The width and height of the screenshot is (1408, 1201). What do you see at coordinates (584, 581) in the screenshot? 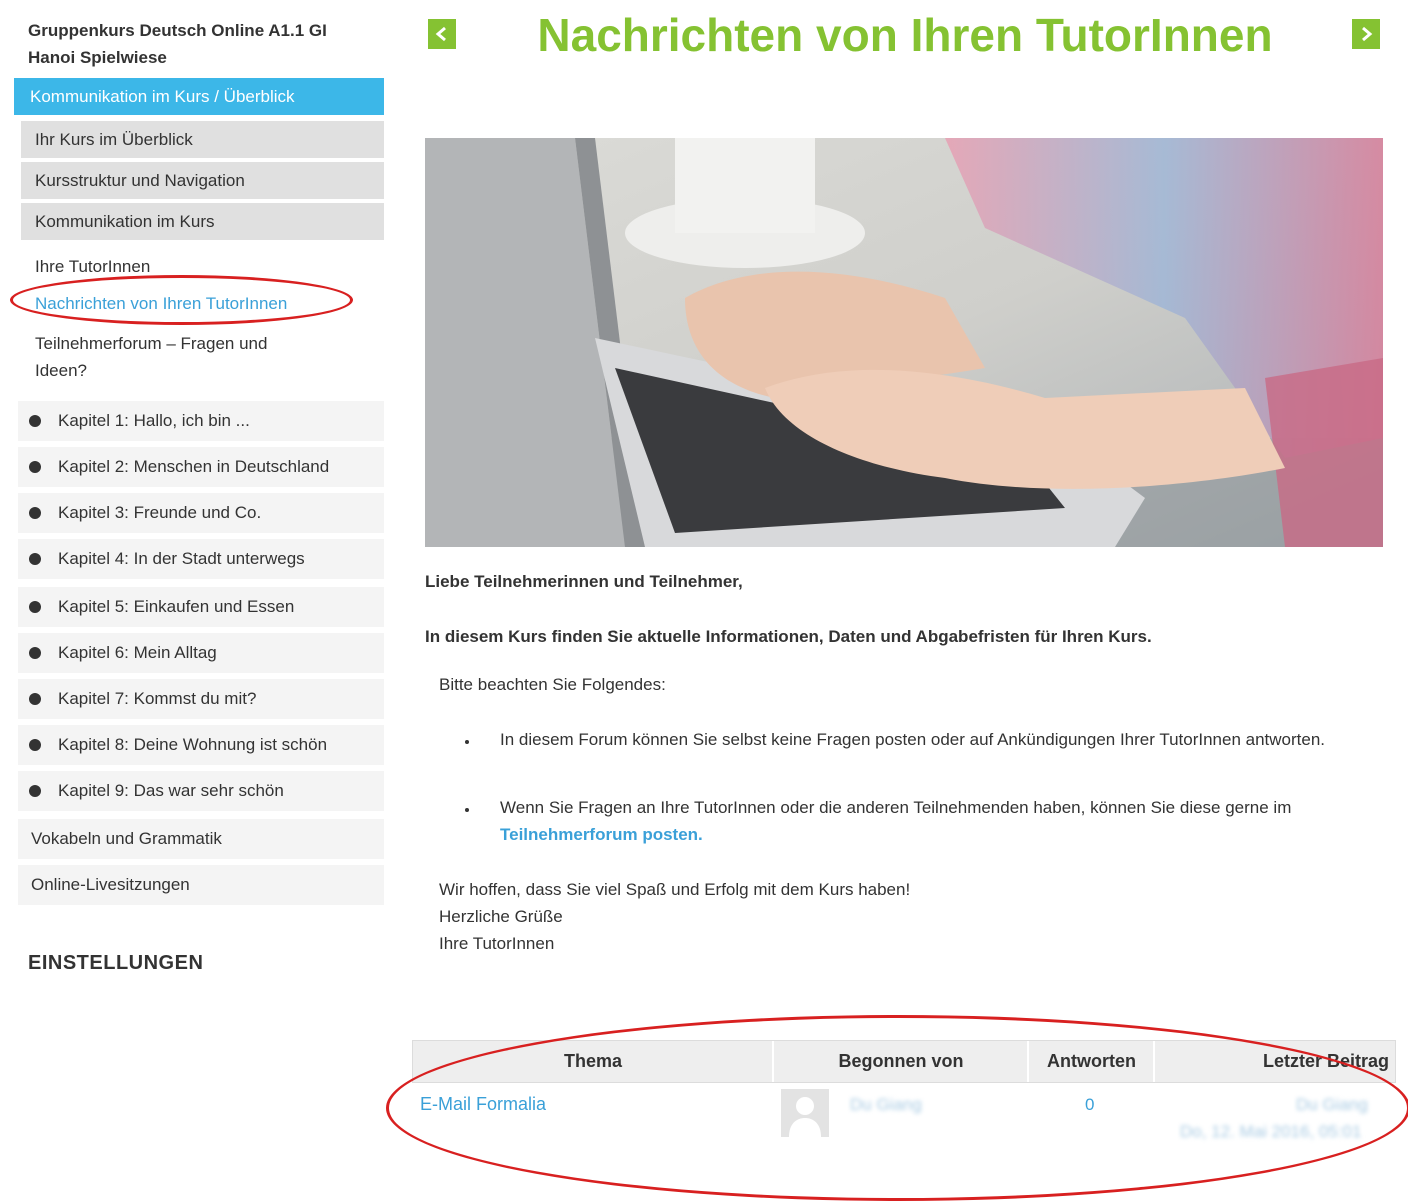
I see `greeting-text: Liebe Teilnehmerinnen und Teilnehmer,` at bounding box center [584, 581].